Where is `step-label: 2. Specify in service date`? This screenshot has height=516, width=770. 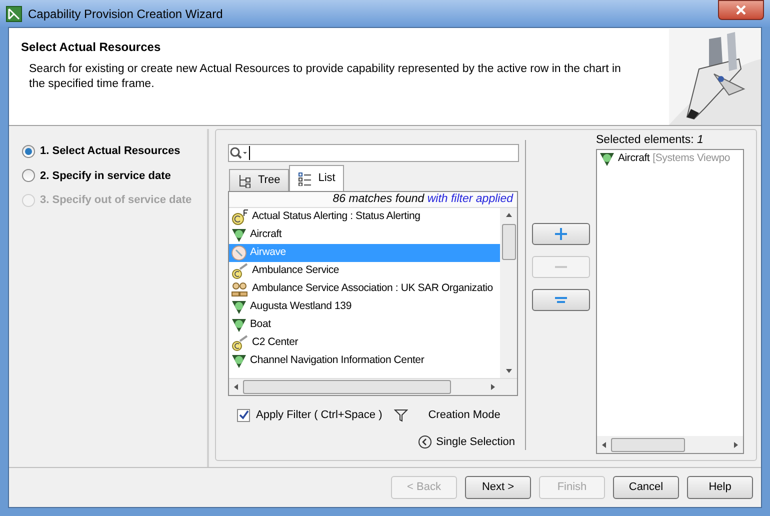 step-label: 2. Specify in service date is located at coordinates (105, 176).